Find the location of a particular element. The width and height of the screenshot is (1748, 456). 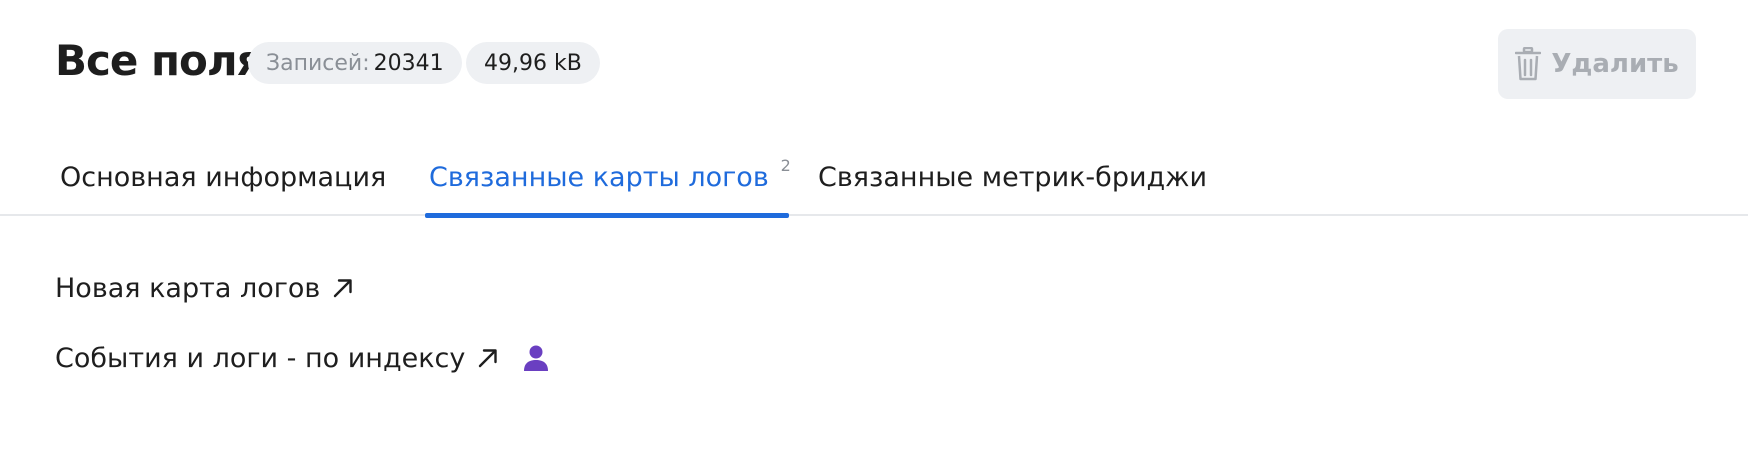

records-value: 20341 is located at coordinates (408, 63).